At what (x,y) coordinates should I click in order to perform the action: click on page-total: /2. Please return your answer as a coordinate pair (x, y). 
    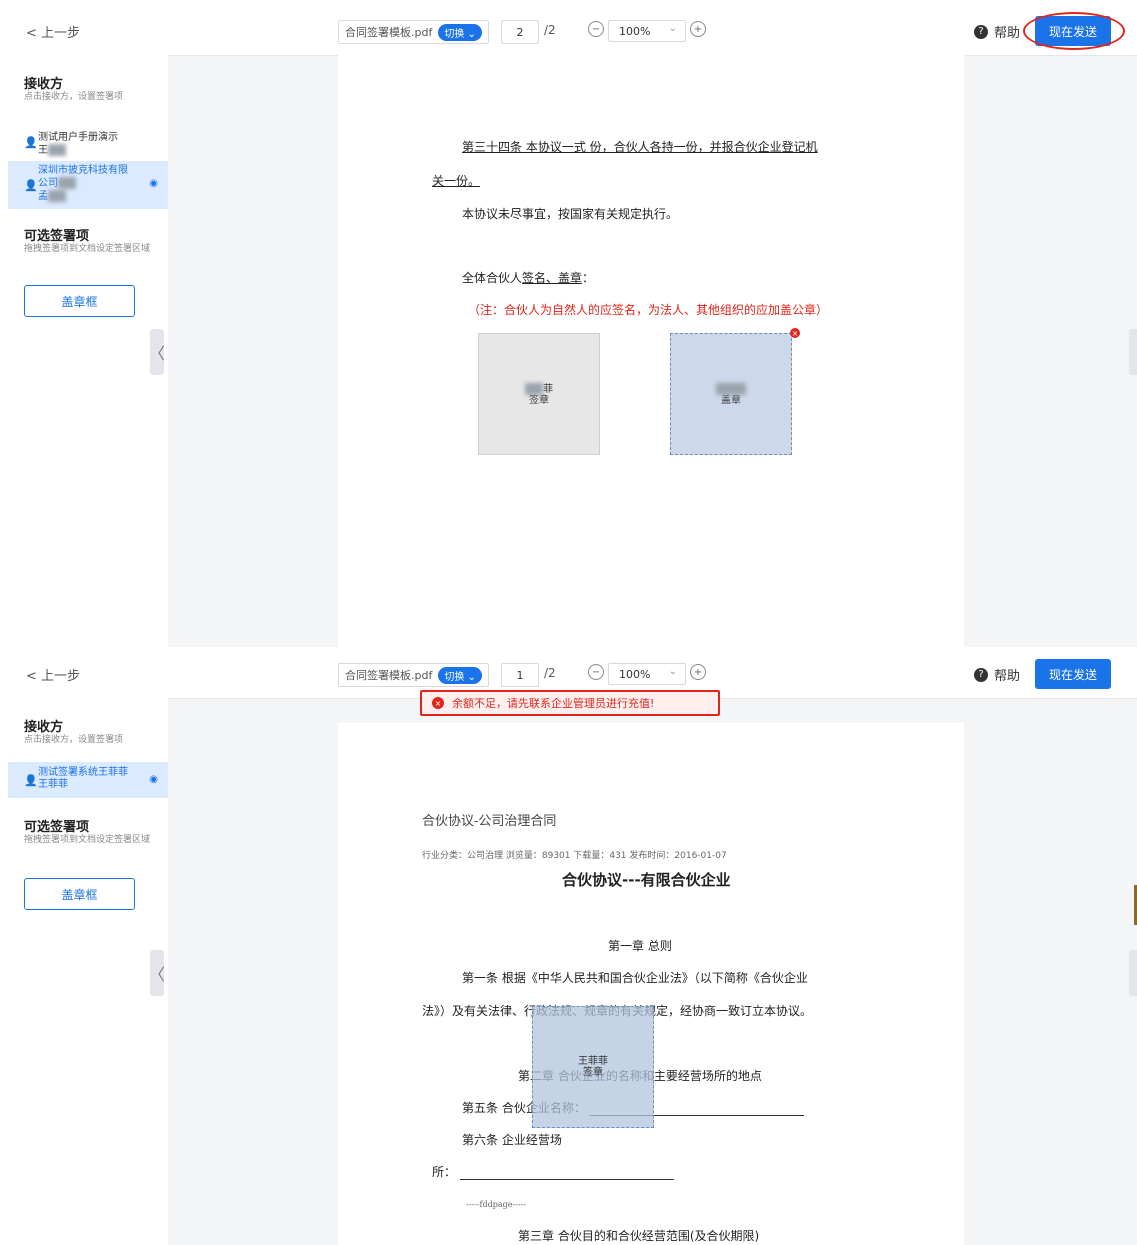
    Looking at the image, I should click on (550, 30).